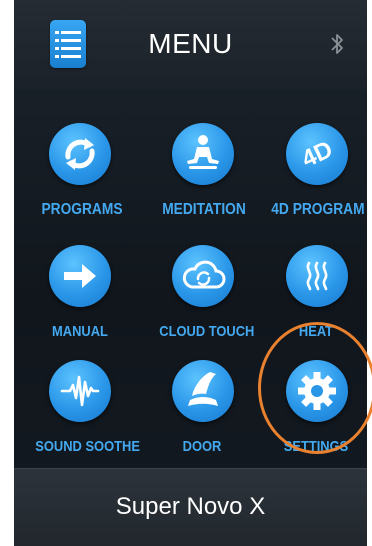 The height and width of the screenshot is (546, 372). What do you see at coordinates (207, 331) in the screenshot?
I see `cloud-touch-label: CLOUD TOUCH` at bounding box center [207, 331].